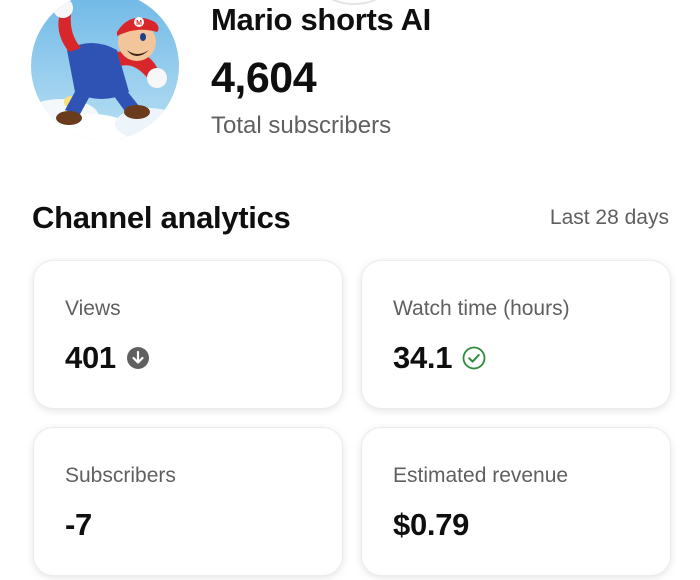 This screenshot has width=700, height=580. Describe the element at coordinates (609, 218) in the screenshot. I see `period-label: Last 28 days` at that location.